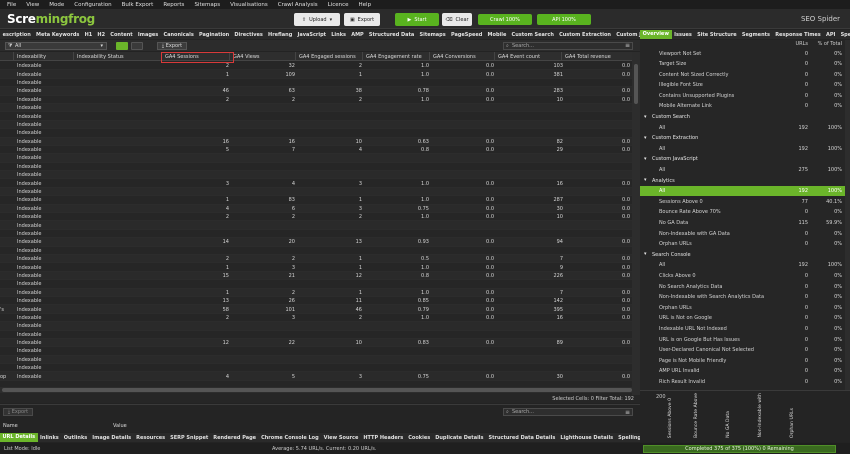 The width and height of the screenshot is (850, 454). Describe the element at coordinates (745, 74) in the screenshot. I see `overview-item-content-not-sized-correctly: Content Not Sized Correctly 0 0%` at that location.